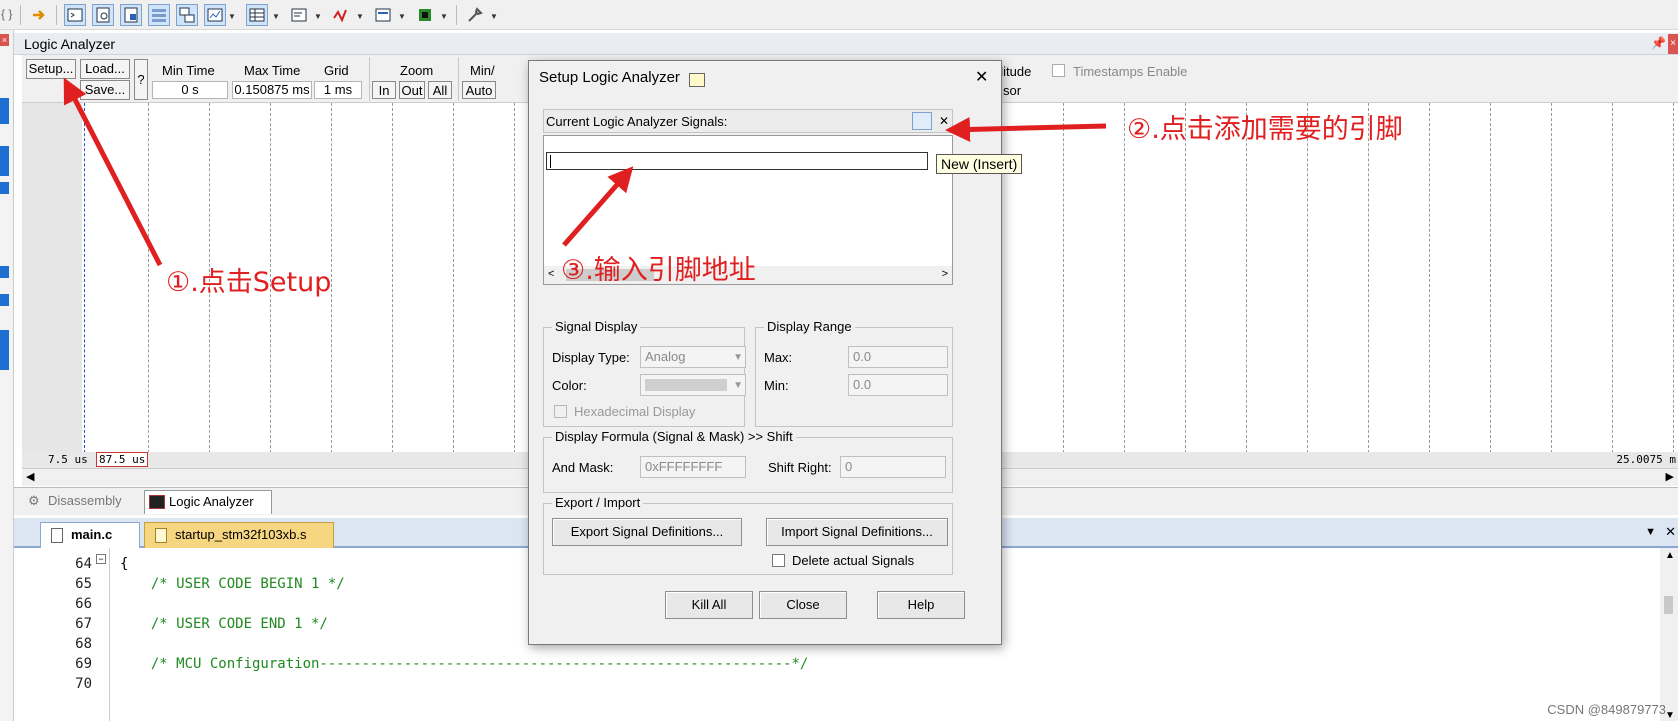 The height and width of the screenshot is (721, 1678). I want to click on timestamps-label: Timestamps Enable, so click(1130, 71).